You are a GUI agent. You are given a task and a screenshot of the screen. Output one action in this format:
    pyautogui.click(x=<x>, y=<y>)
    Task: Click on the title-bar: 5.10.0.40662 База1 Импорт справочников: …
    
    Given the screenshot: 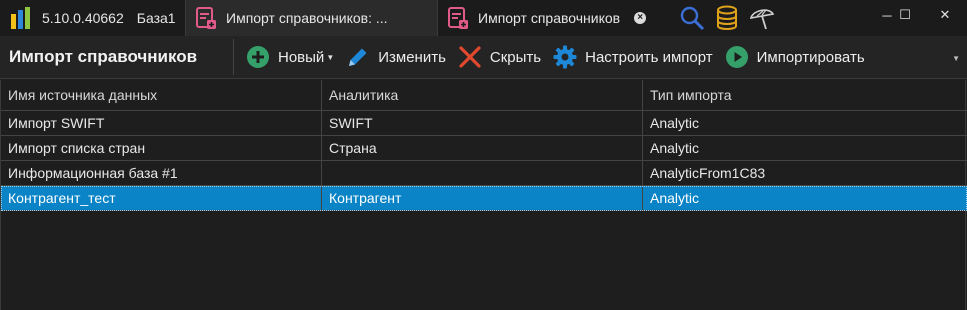 What is the action you would take?
    pyautogui.click(x=483, y=18)
    